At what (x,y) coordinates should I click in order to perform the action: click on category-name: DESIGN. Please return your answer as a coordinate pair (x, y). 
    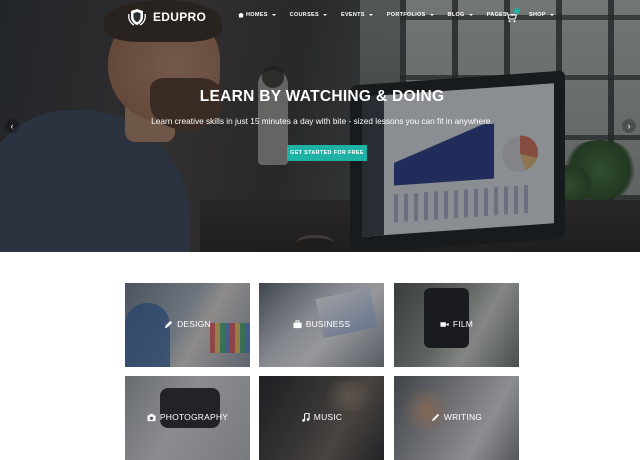
    Looking at the image, I should click on (194, 324).